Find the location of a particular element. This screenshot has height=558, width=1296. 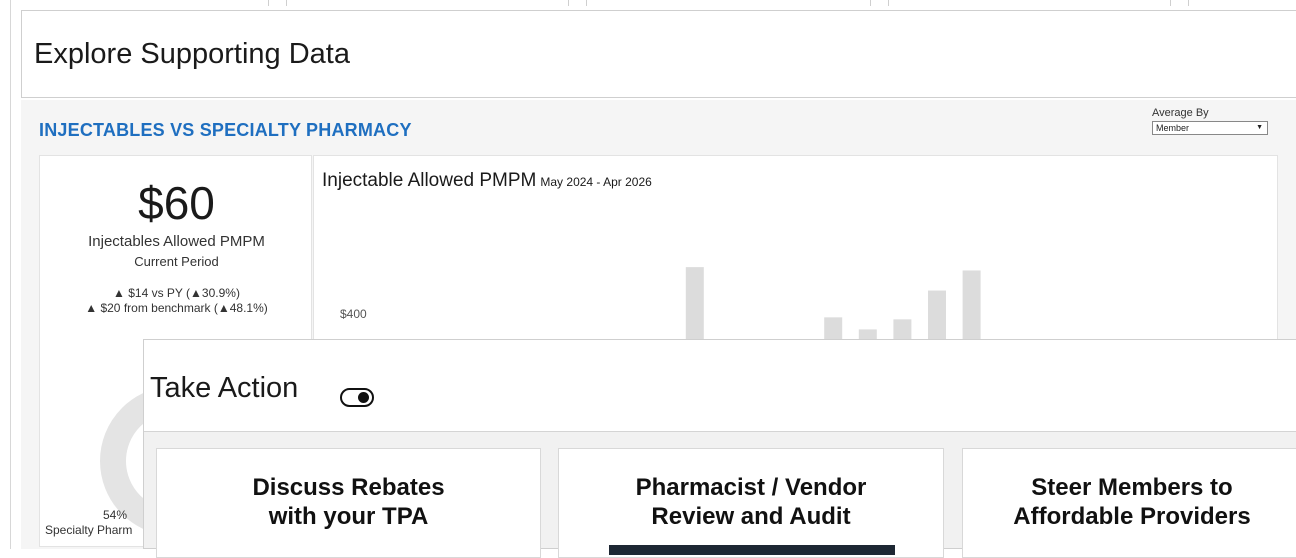

action-card-audit: Pharmacist / Vendor Review and Audit is located at coordinates (751, 503).